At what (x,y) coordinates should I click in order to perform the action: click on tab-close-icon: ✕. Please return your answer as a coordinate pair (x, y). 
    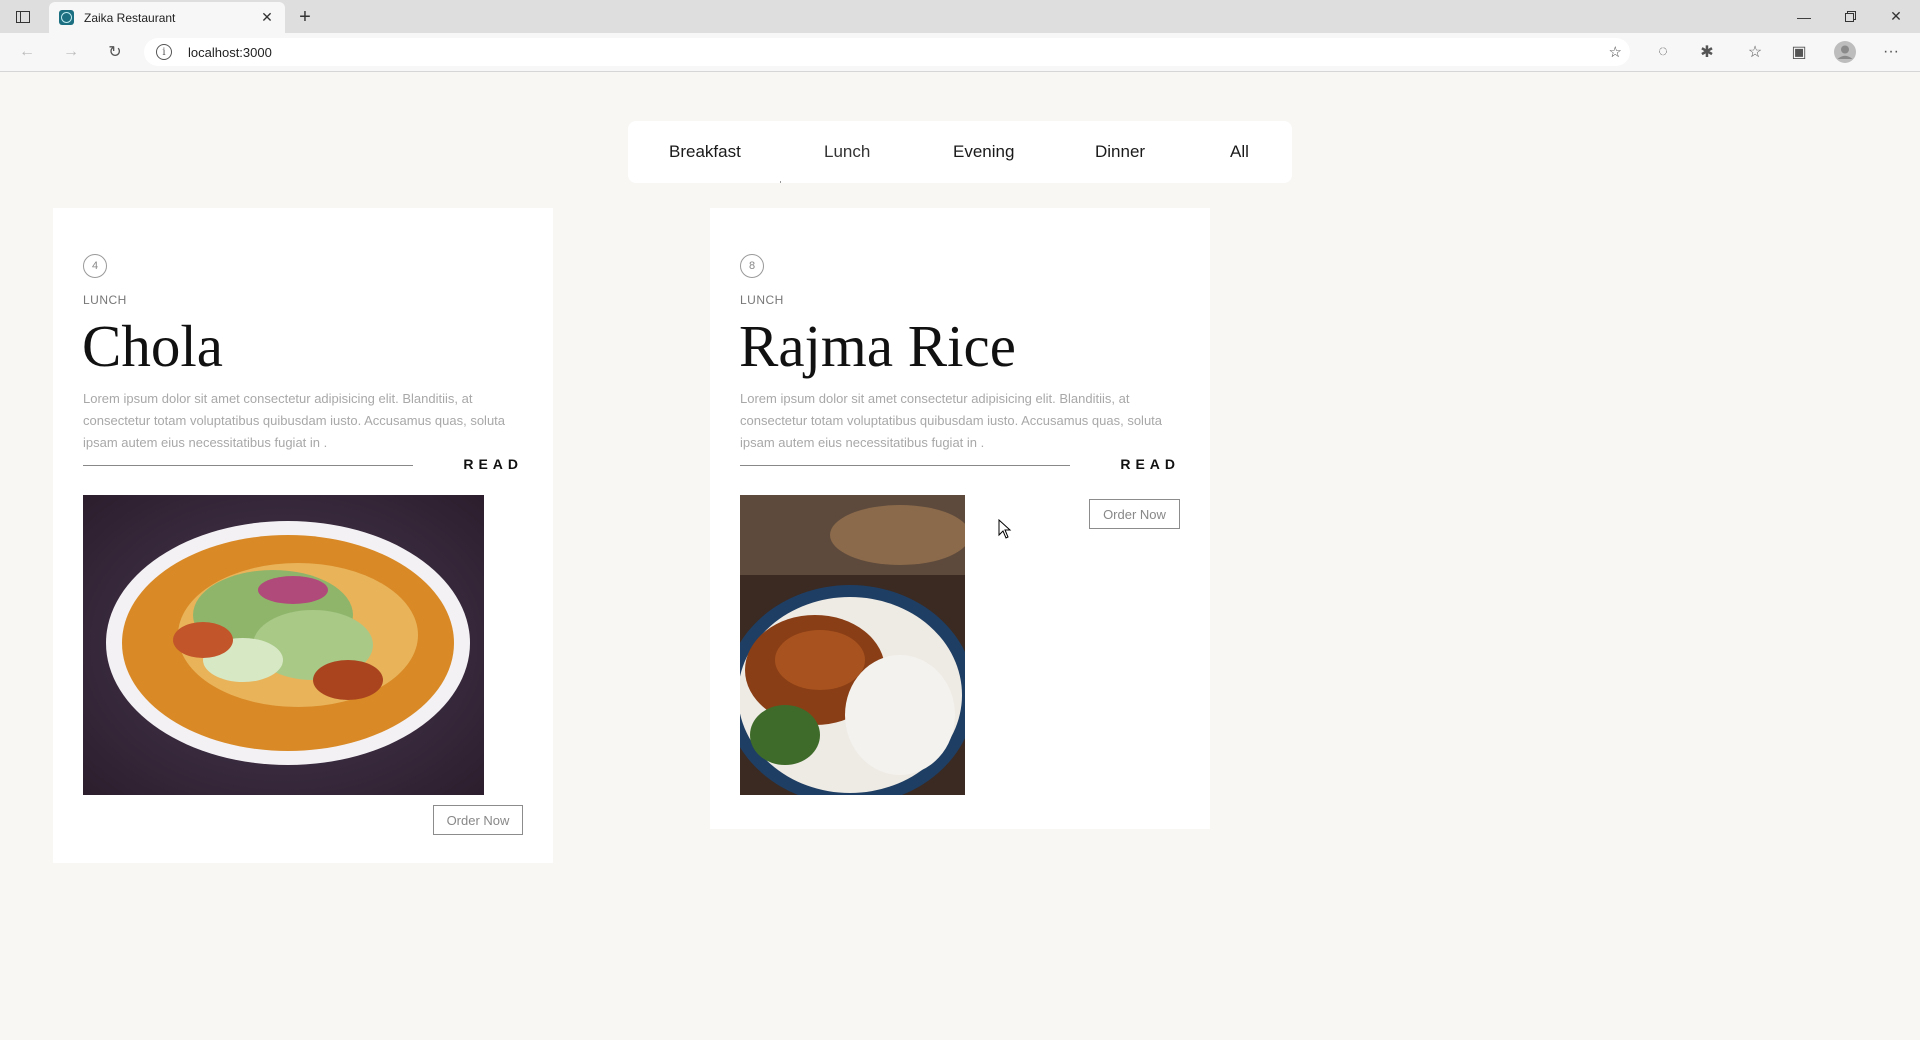
    Looking at the image, I should click on (267, 18).